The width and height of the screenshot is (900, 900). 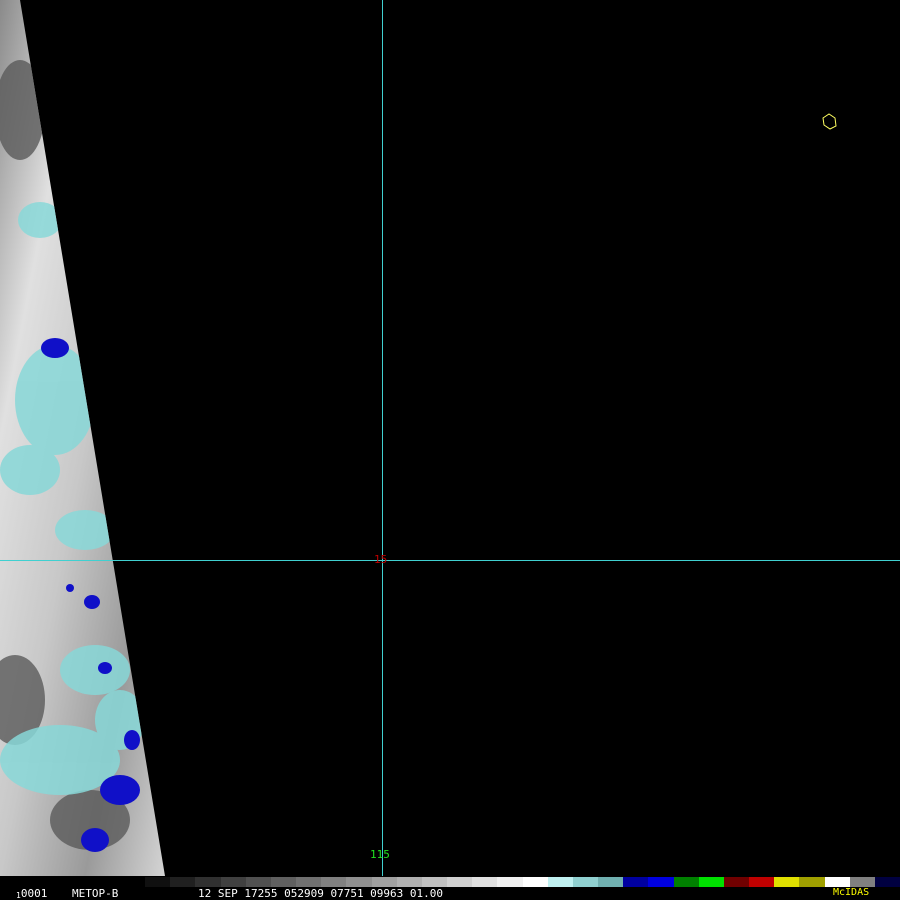 I want to click on enhancement-color-scale, so click(x=522, y=882).